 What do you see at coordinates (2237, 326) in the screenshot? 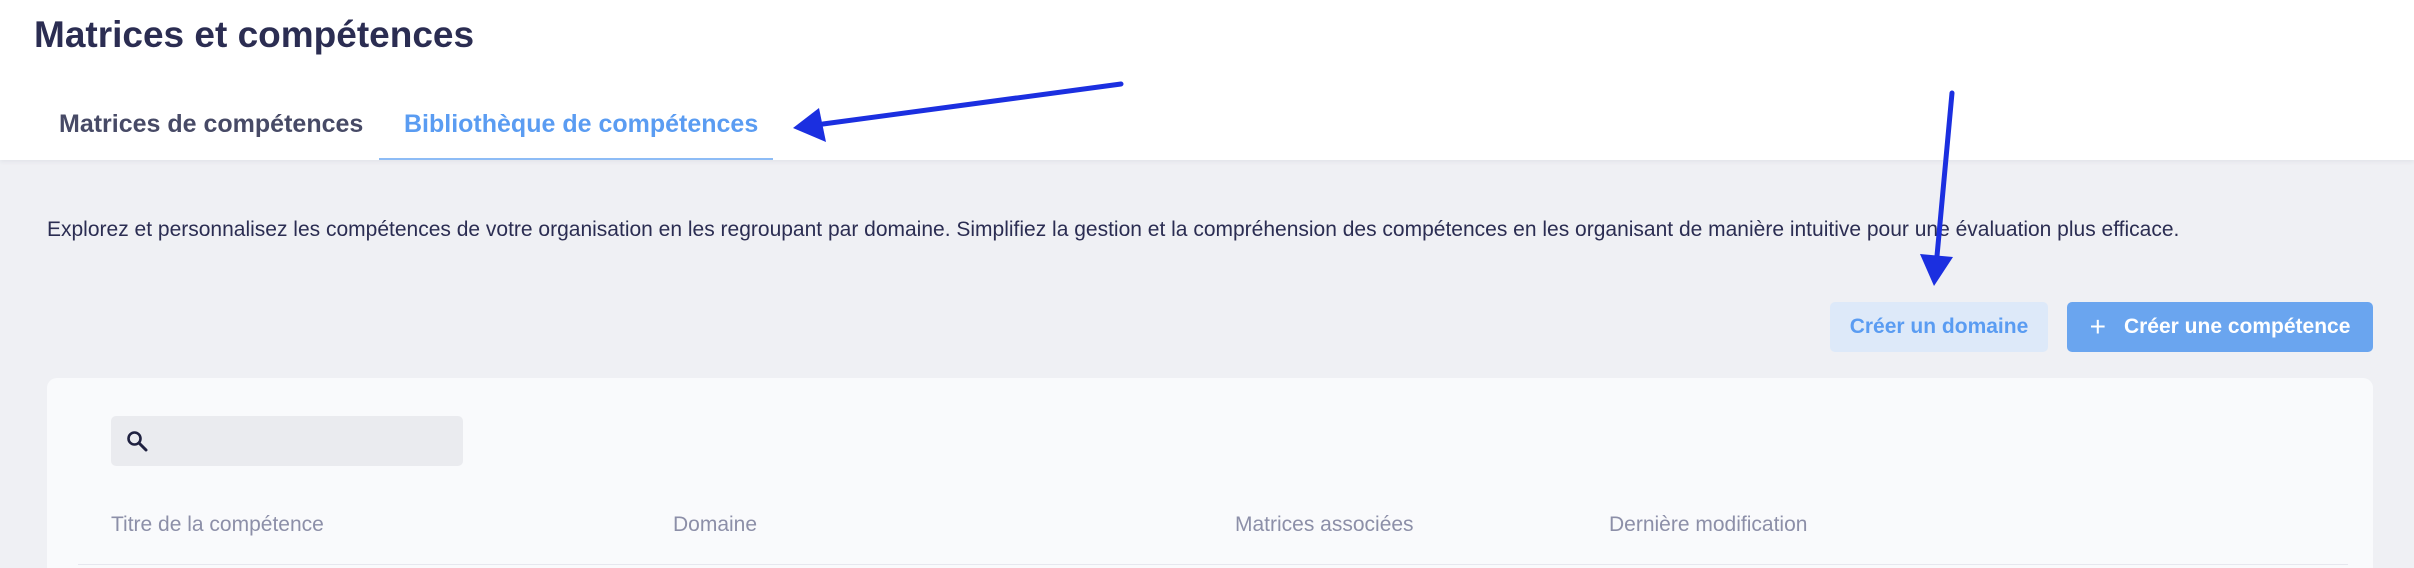
I see `create-skill-label: Créer une compétence` at bounding box center [2237, 326].